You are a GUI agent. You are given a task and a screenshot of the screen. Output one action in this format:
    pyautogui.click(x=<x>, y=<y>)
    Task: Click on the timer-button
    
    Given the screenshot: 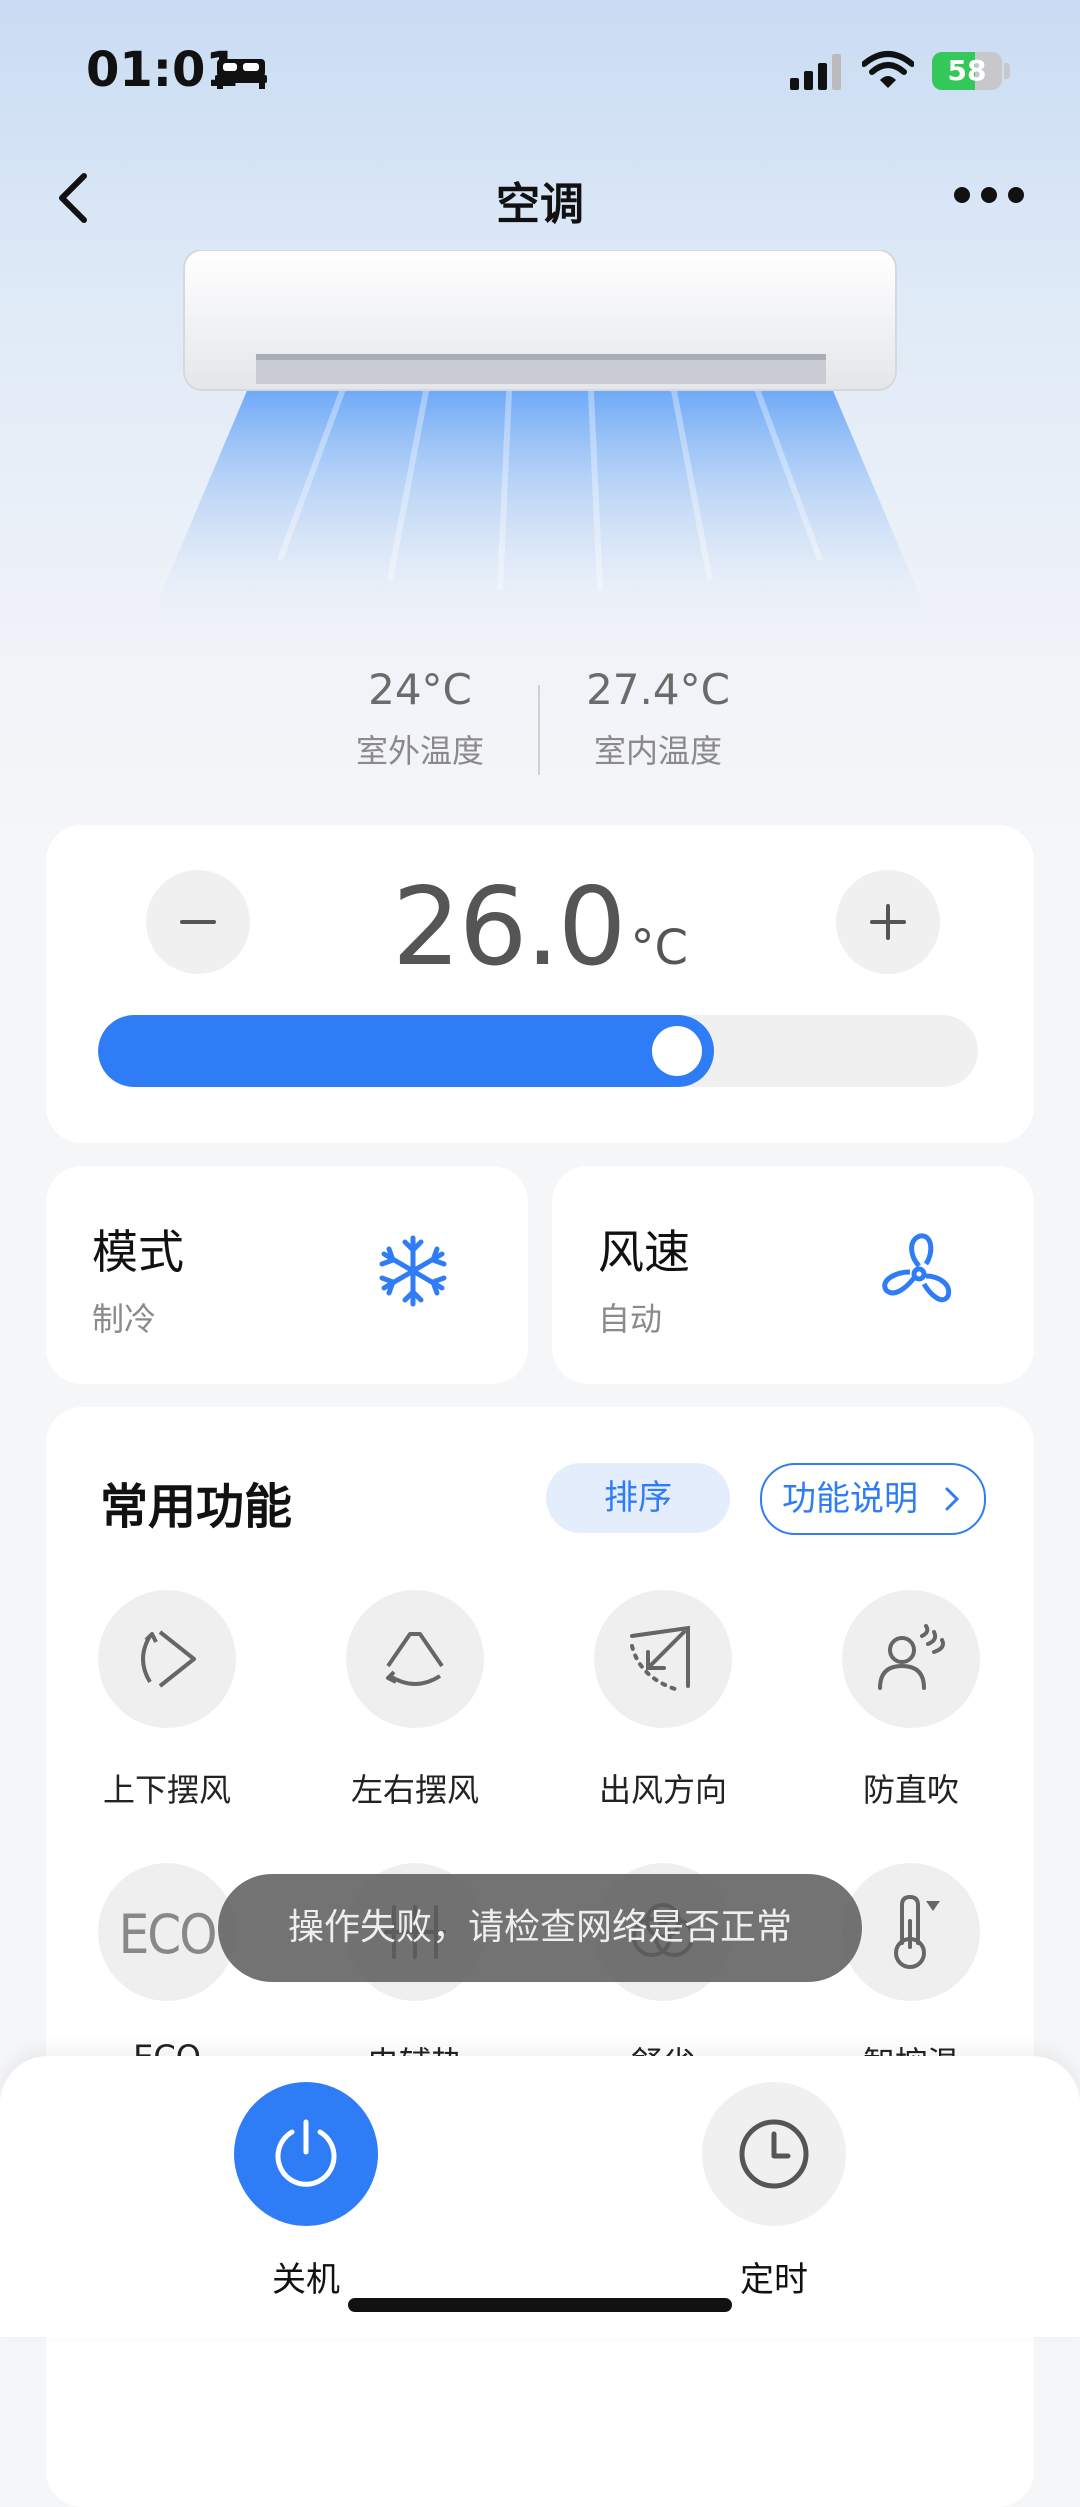 What is the action you would take?
    pyautogui.click(x=774, y=2154)
    